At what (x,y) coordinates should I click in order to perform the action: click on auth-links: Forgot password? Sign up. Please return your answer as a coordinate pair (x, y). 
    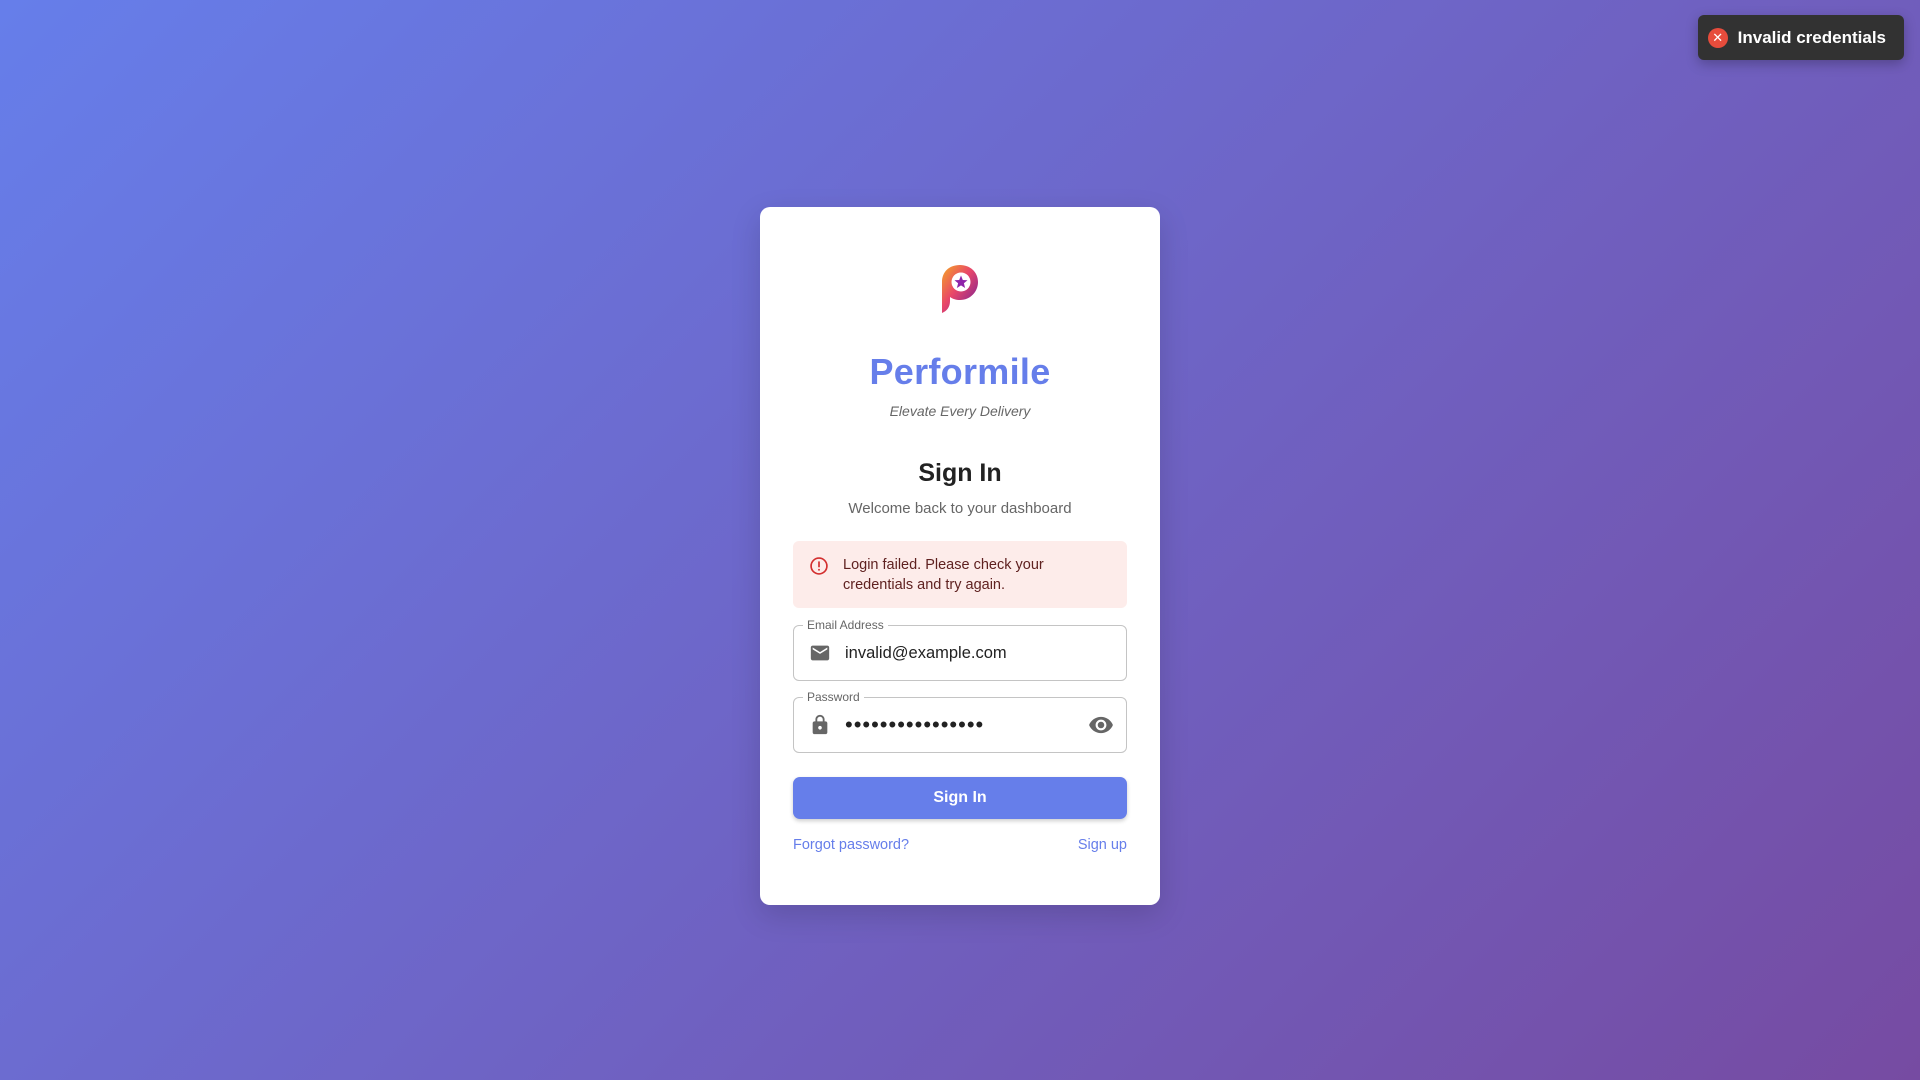
    Looking at the image, I should click on (960, 845).